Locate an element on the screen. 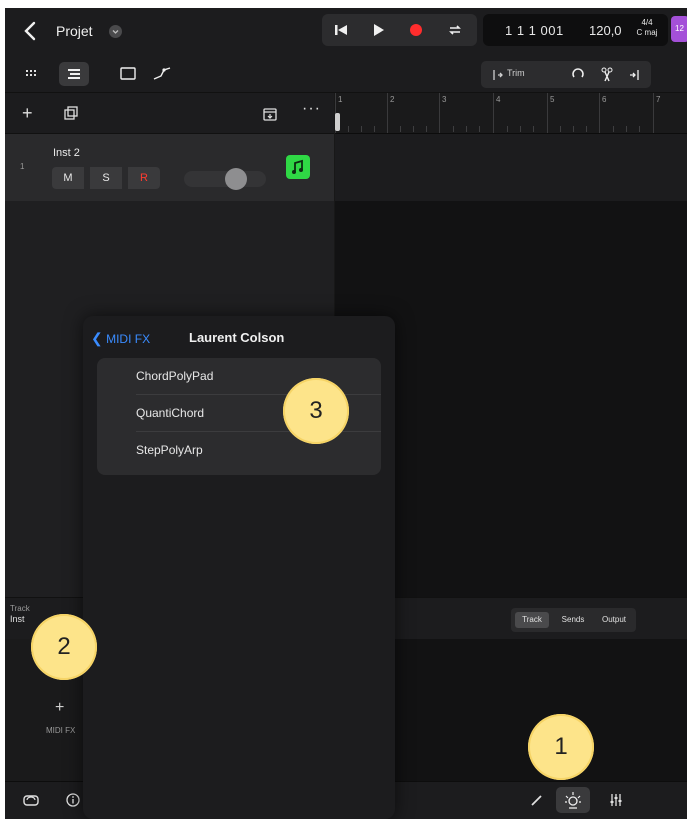  duplicate-track-icon is located at coordinates (71, 114).